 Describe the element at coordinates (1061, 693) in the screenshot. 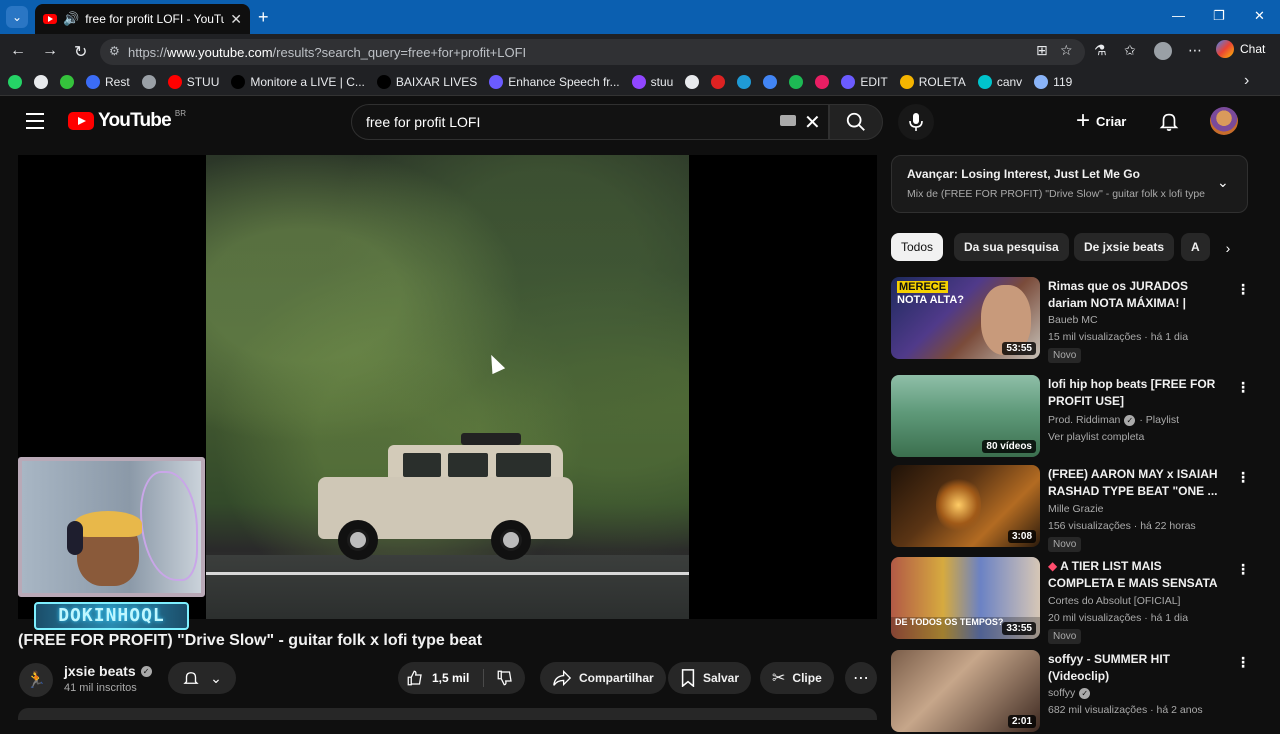

I see `recommendation-channel: soffyy` at that location.